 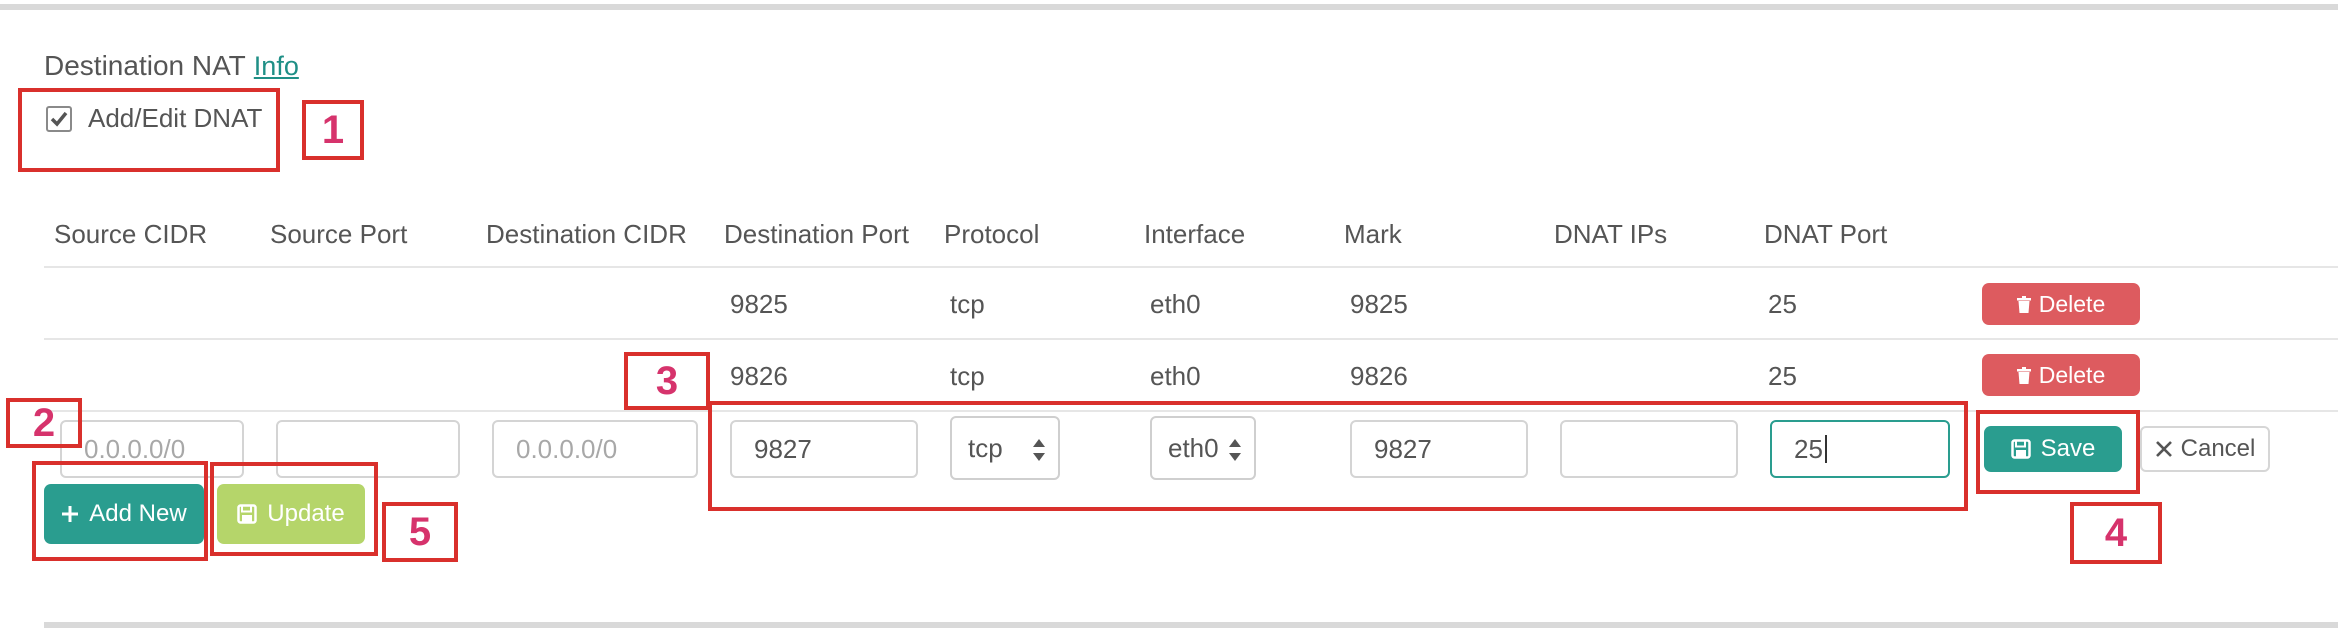 What do you see at coordinates (145, 65) in the screenshot?
I see `section-title-text: Destination NAT` at bounding box center [145, 65].